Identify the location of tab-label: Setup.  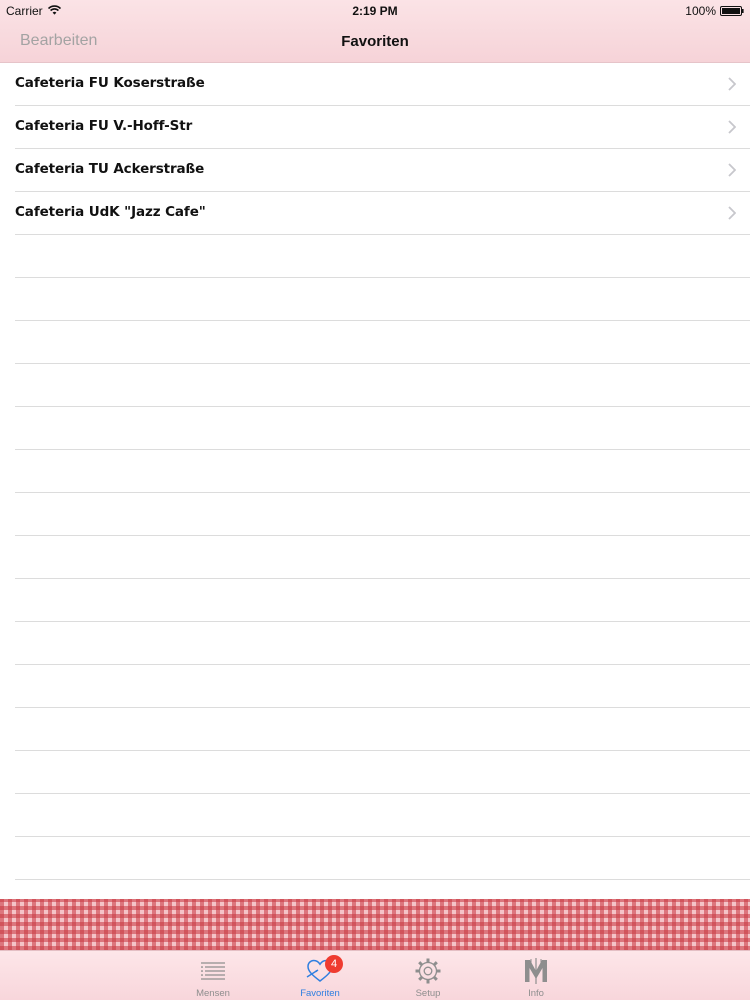
(428, 993).